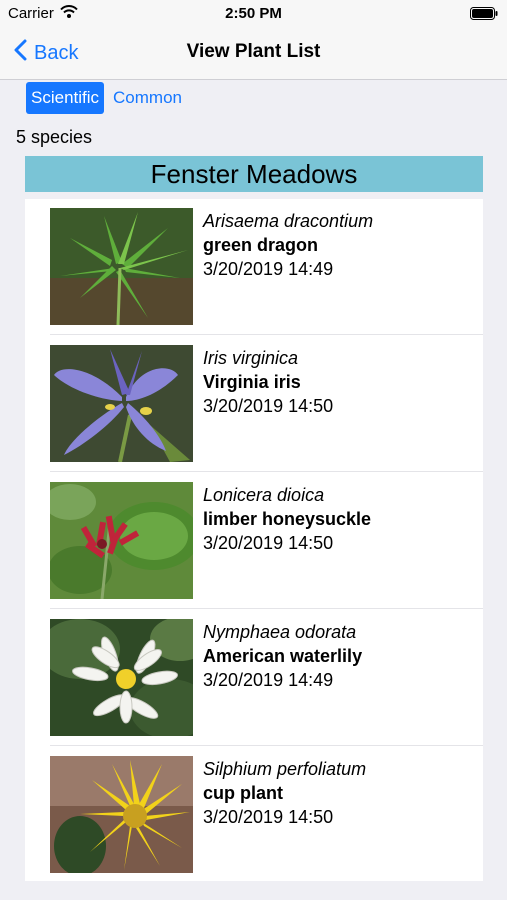  I want to click on scientific-name: Arisaema dracontium, so click(288, 221).